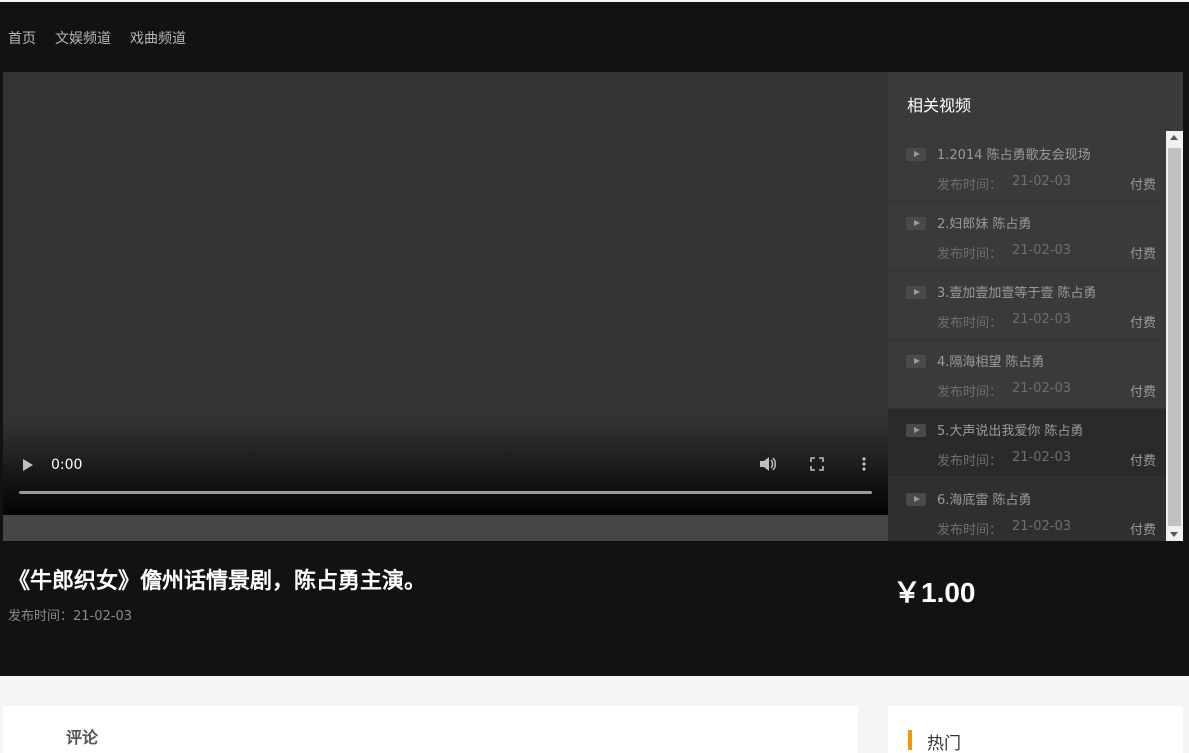  Describe the element at coordinates (1017, 293) in the screenshot. I see `related-item-name: 3.壹加壹加壹等于壹 陈占勇` at that location.